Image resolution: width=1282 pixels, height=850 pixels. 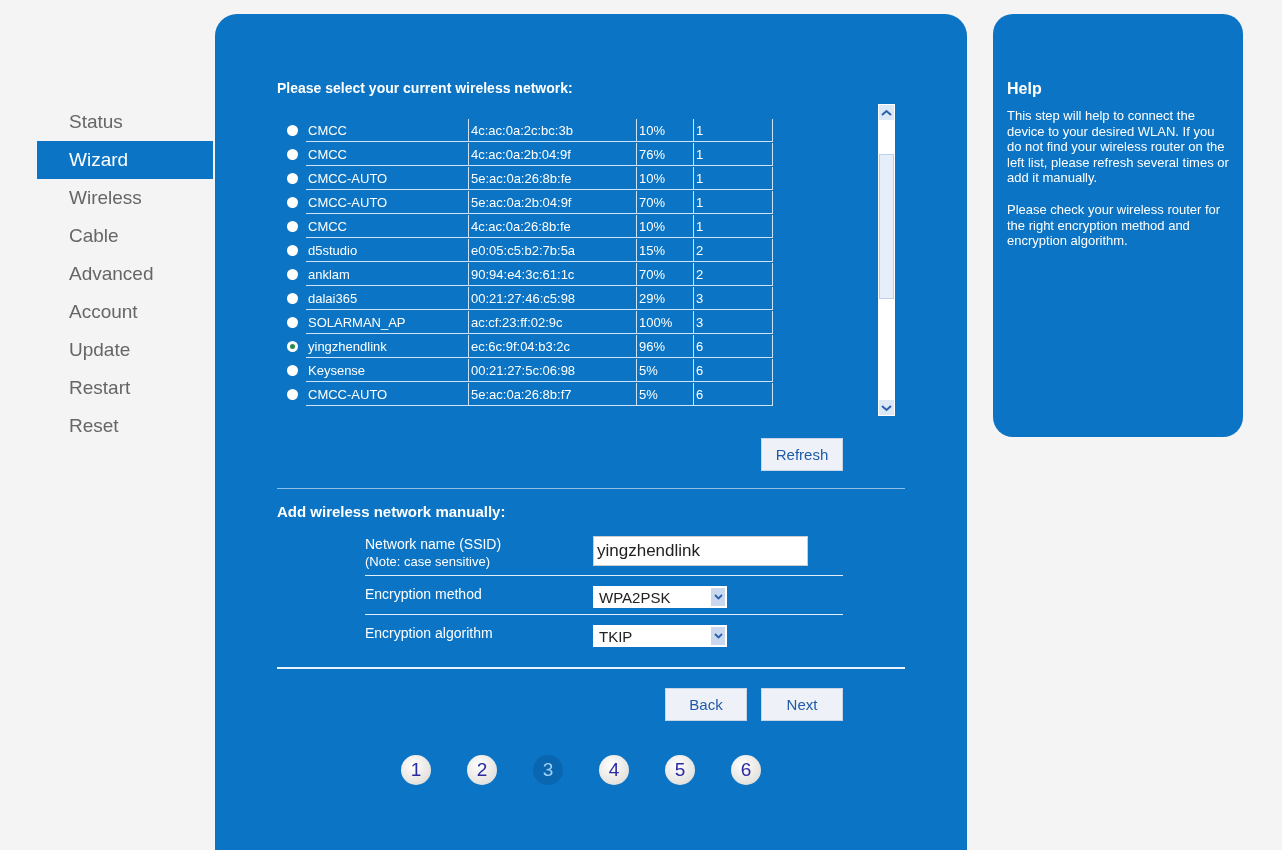 What do you see at coordinates (416, 770) in the screenshot?
I see `step-indicator: 1` at bounding box center [416, 770].